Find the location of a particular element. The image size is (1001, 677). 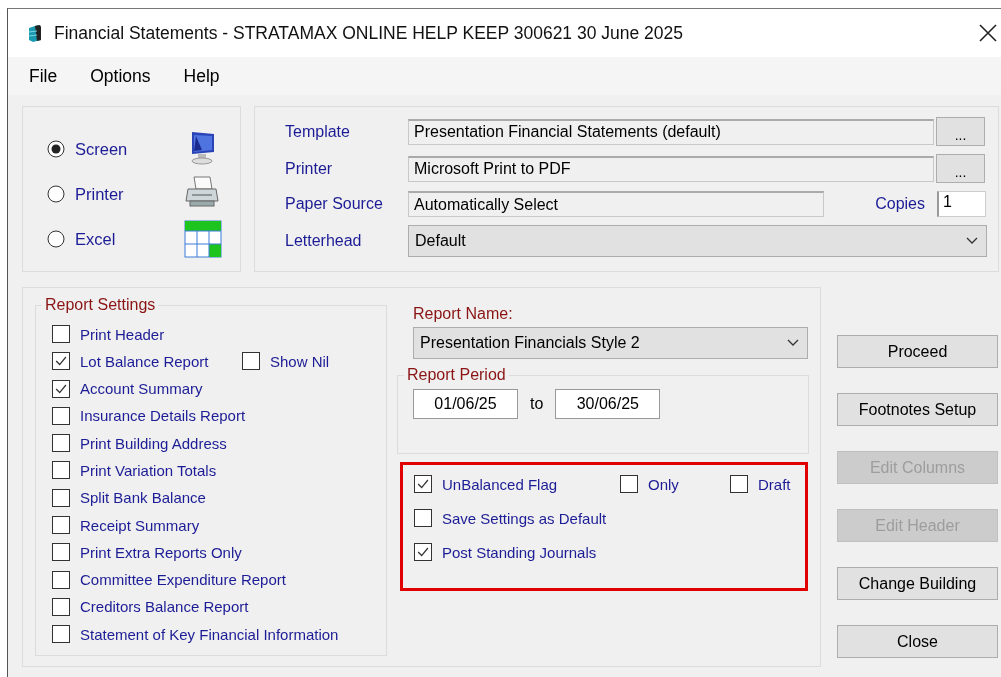

field-label: Copies is located at coordinates (900, 204).